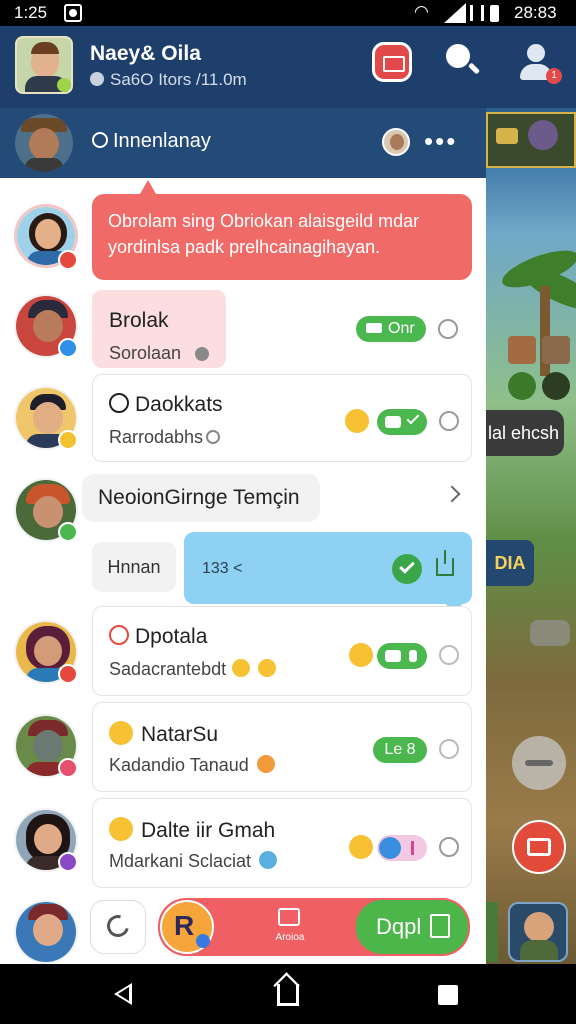 The height and width of the screenshot is (1024, 576). What do you see at coordinates (192, 765) in the screenshot?
I see `chat-subtitle: Kadandio Tanaud` at bounding box center [192, 765].